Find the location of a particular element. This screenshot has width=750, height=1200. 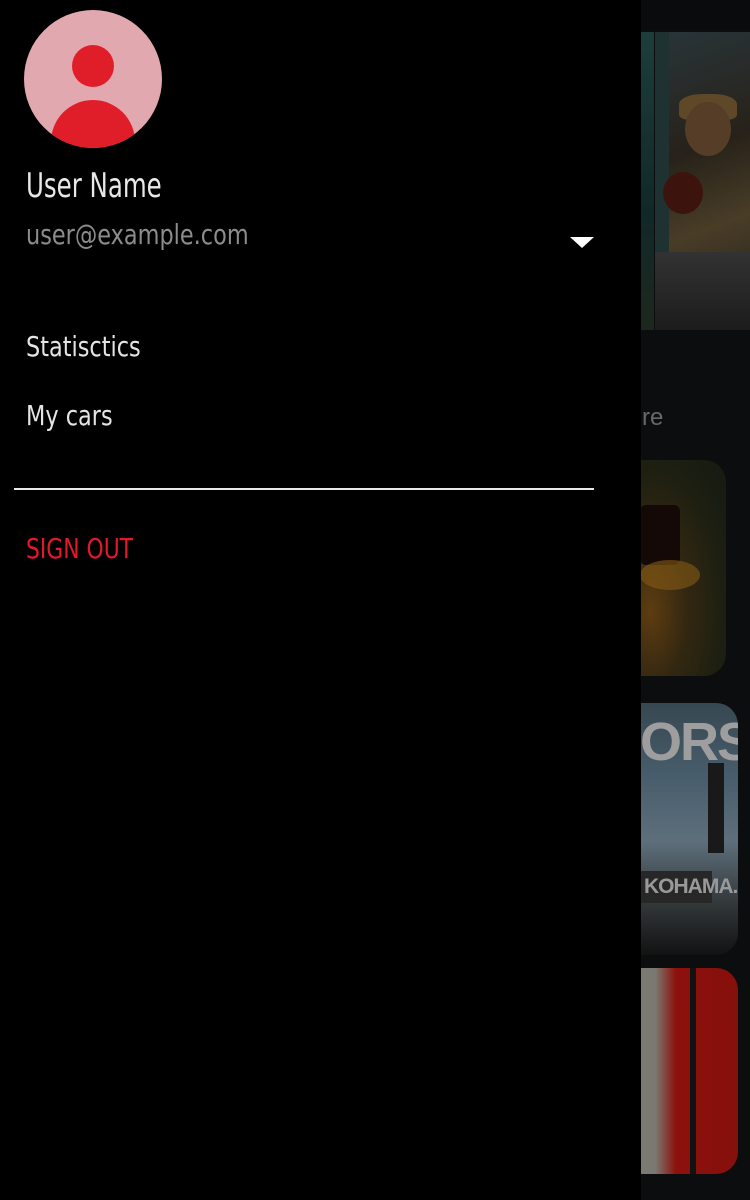

caret-down-icon is located at coordinates (582, 242).